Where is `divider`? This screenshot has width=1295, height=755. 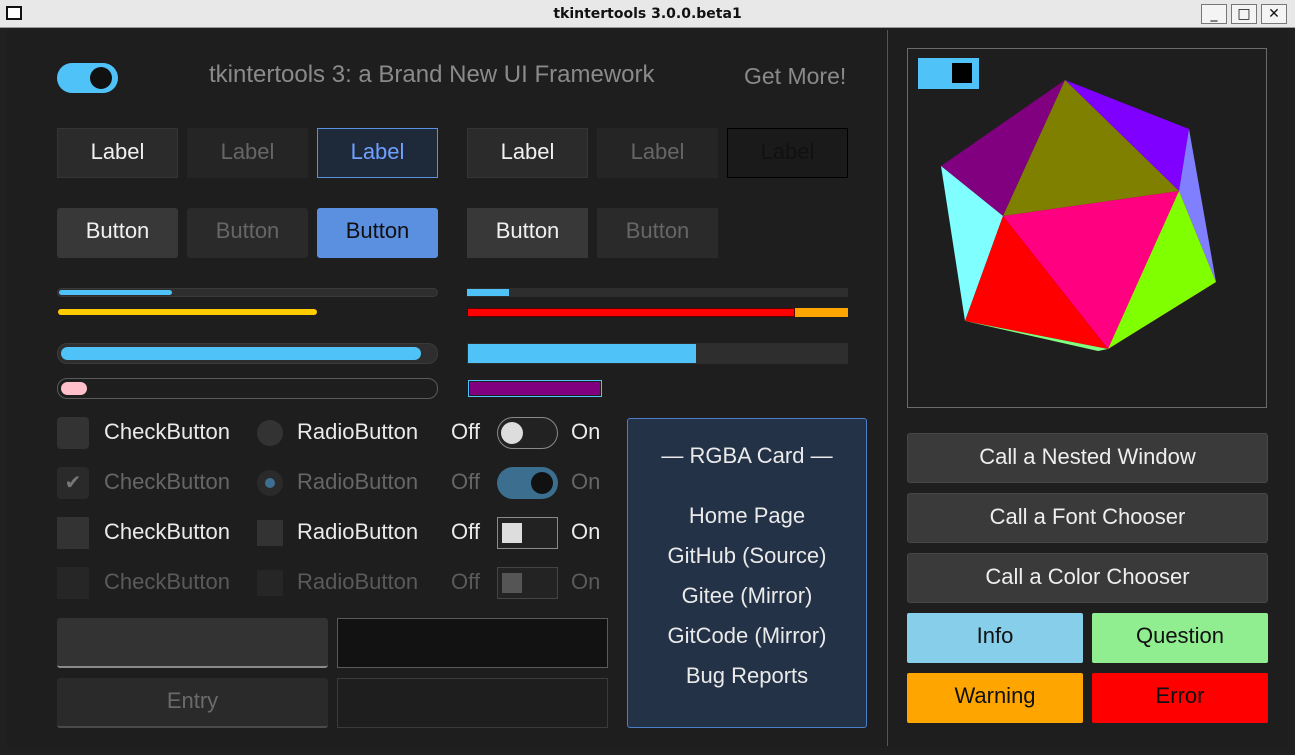
divider is located at coordinates (887, 388).